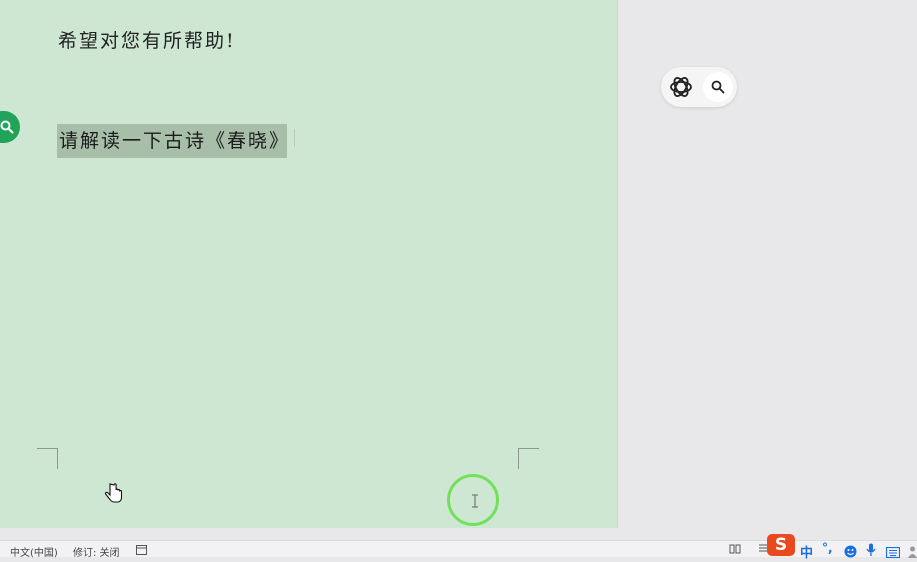 This screenshot has height=562, width=917. I want to click on side-search-button, so click(10, 127).